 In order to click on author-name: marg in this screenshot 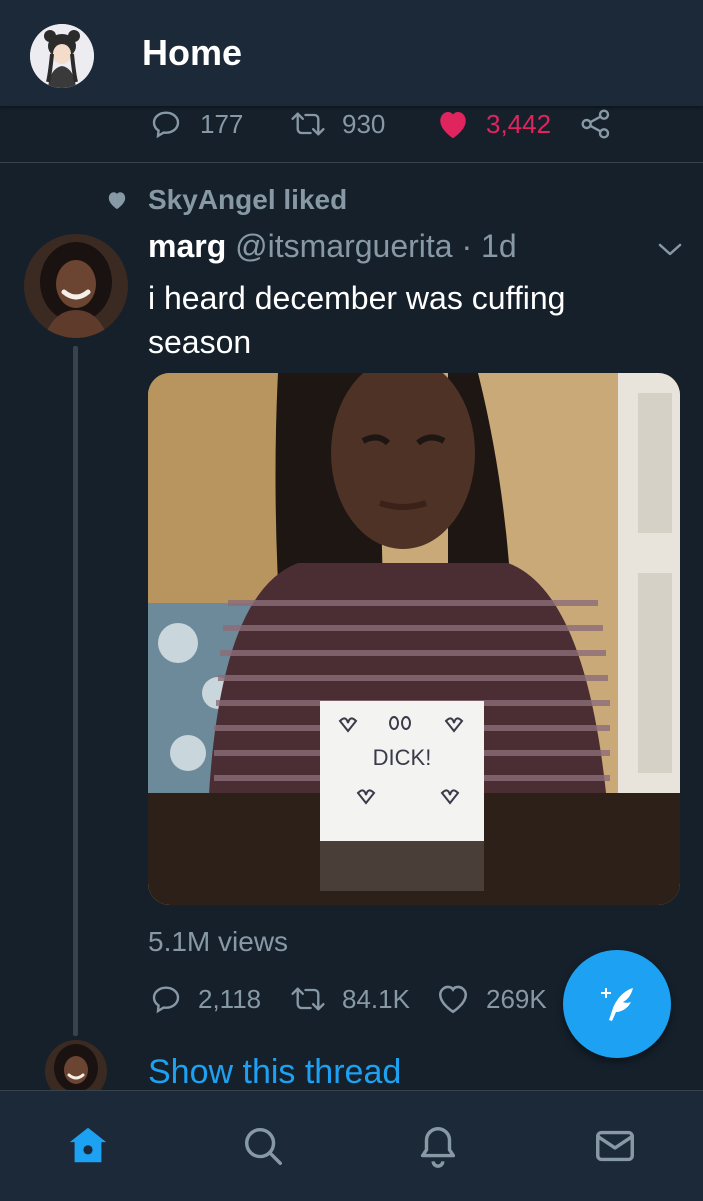, I will do `click(187, 246)`.